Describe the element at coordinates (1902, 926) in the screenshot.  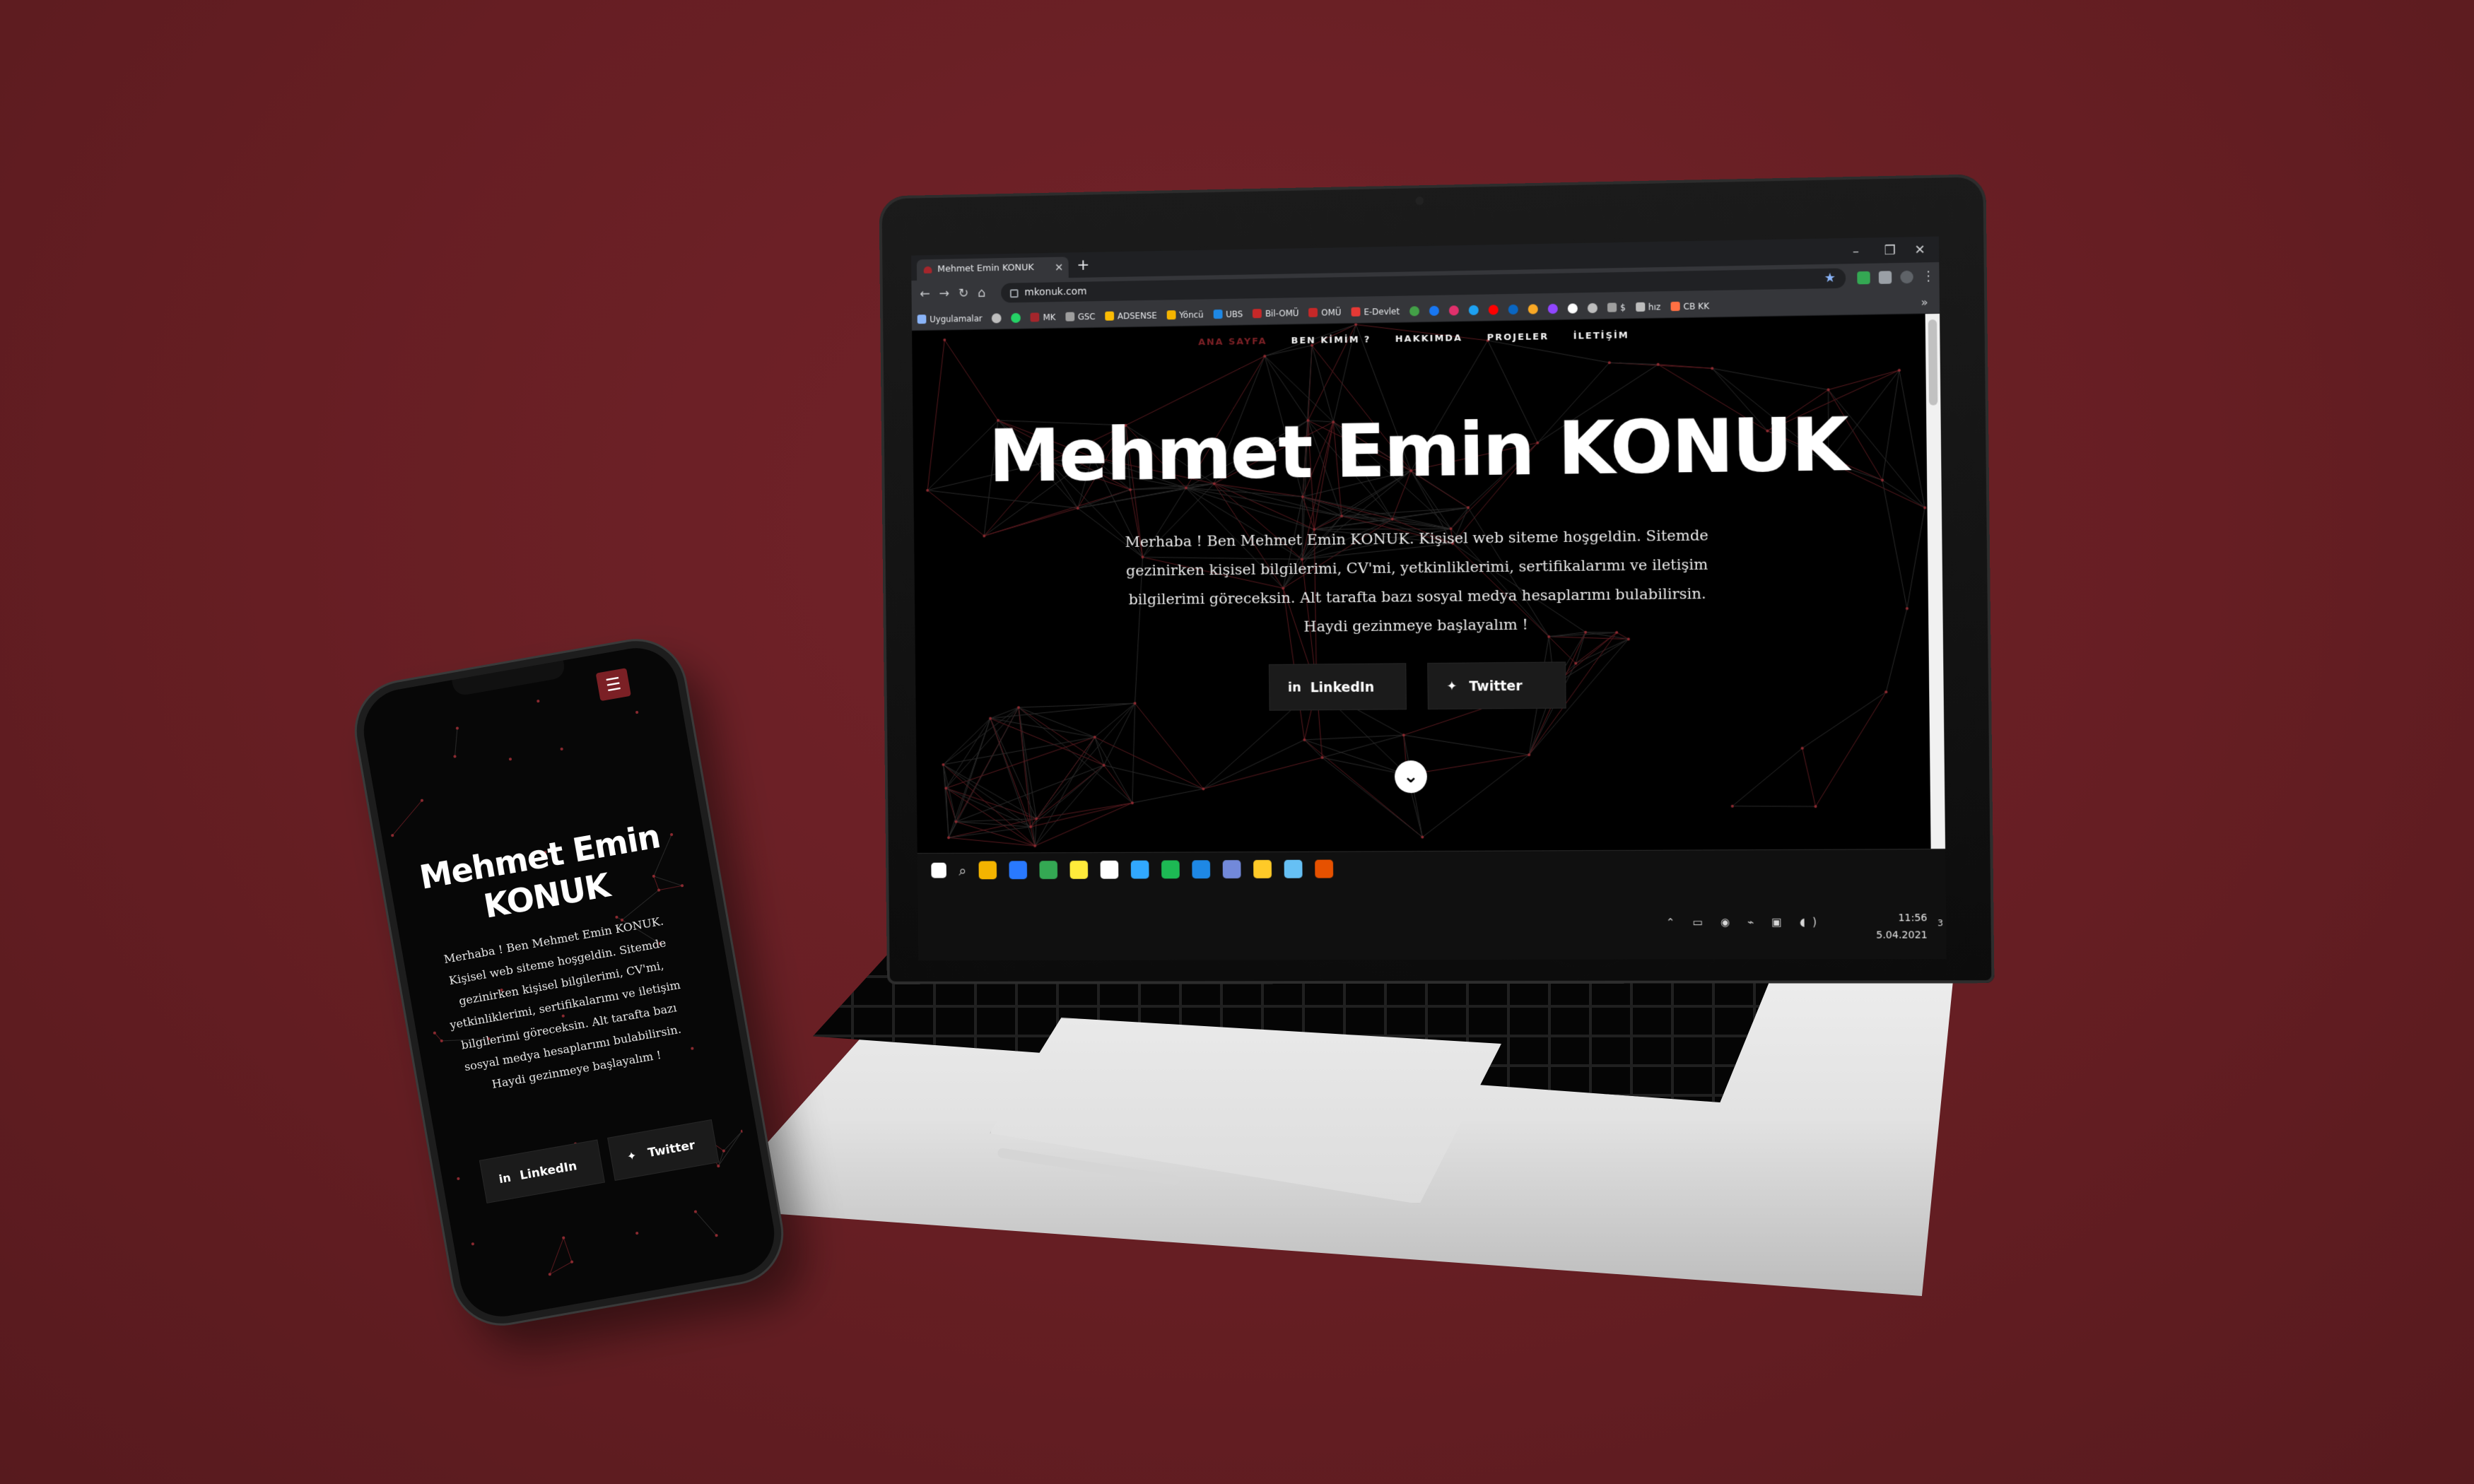
I see `system-clock: 11:56 5.04.2021` at that location.